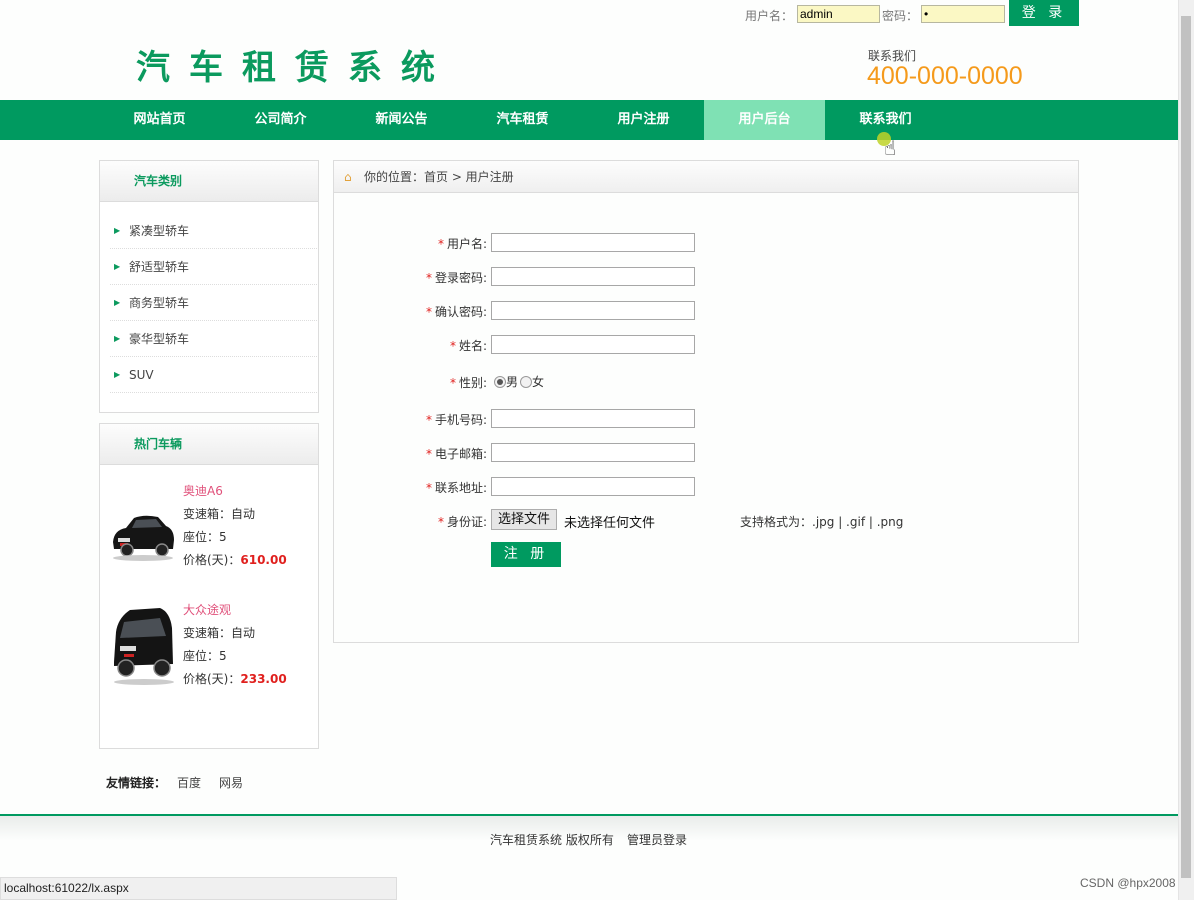 Image resolution: width=1194 pixels, height=900 pixels. What do you see at coordinates (526, 554) in the screenshot?
I see `register-submit-button: 注 册` at bounding box center [526, 554].